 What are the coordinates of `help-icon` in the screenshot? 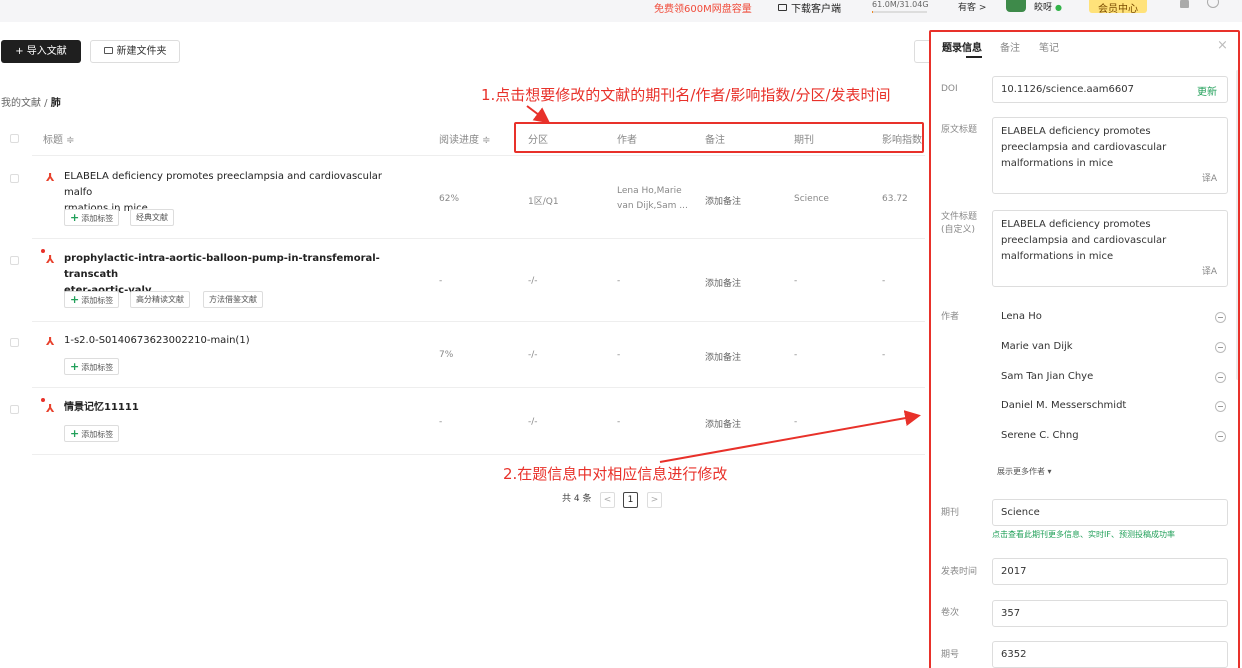 It's located at (1213, 4).